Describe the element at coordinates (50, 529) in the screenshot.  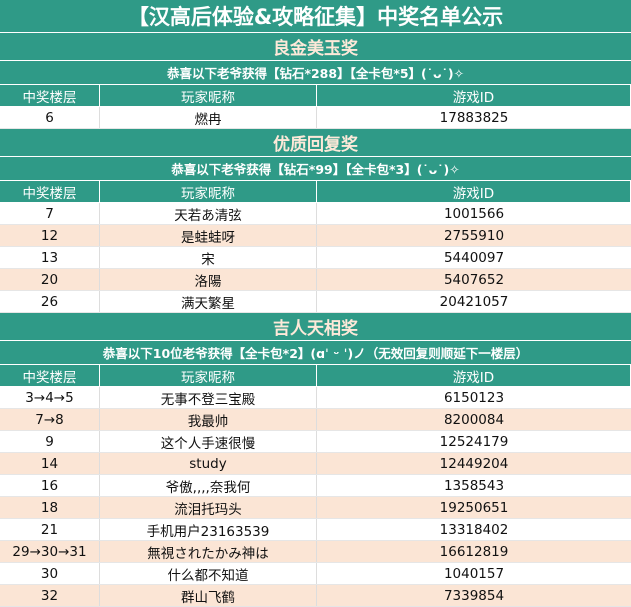
I see `floor-cell: 21` at that location.